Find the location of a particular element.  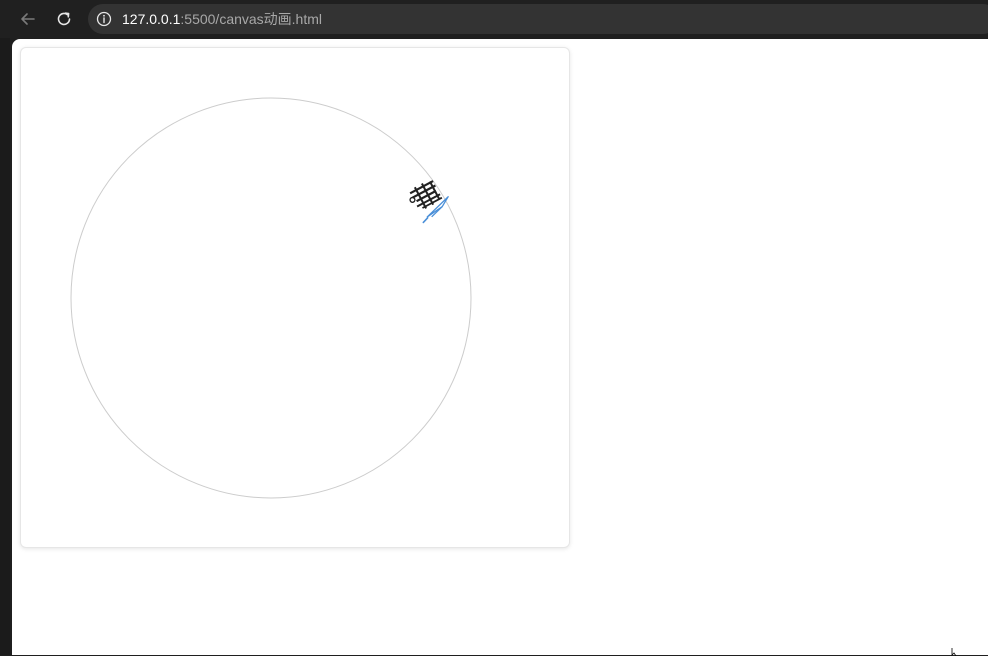

address-bar: 127.0.0.1:5500/canvas动画.html is located at coordinates (538, 19).